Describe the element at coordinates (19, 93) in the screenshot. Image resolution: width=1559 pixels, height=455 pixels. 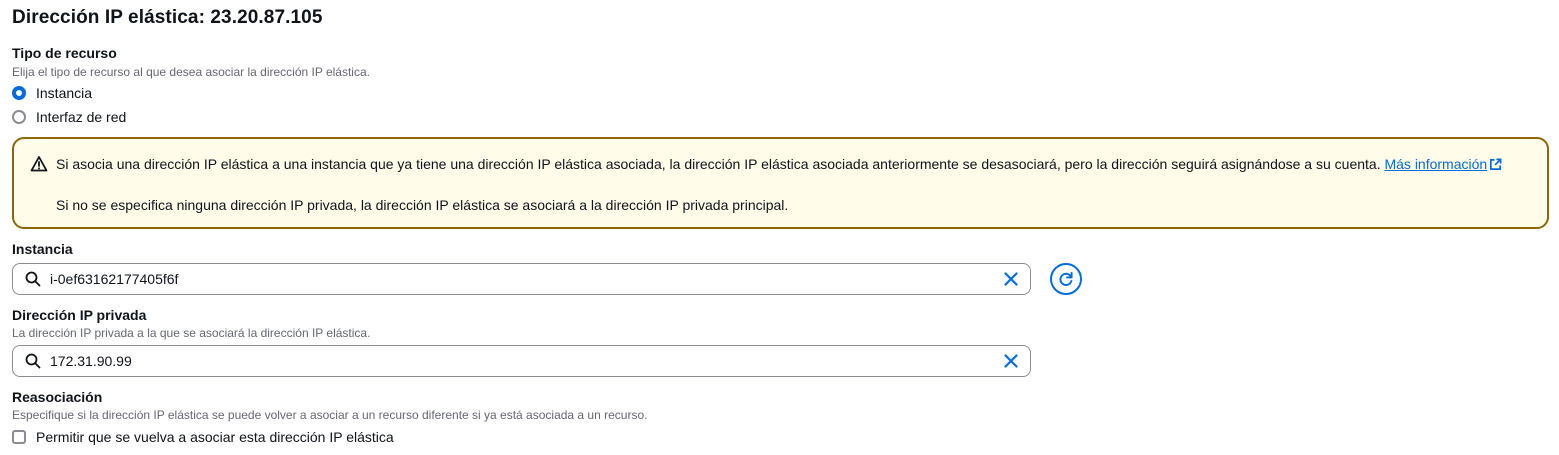
I see `radio-instance-indicator` at that location.